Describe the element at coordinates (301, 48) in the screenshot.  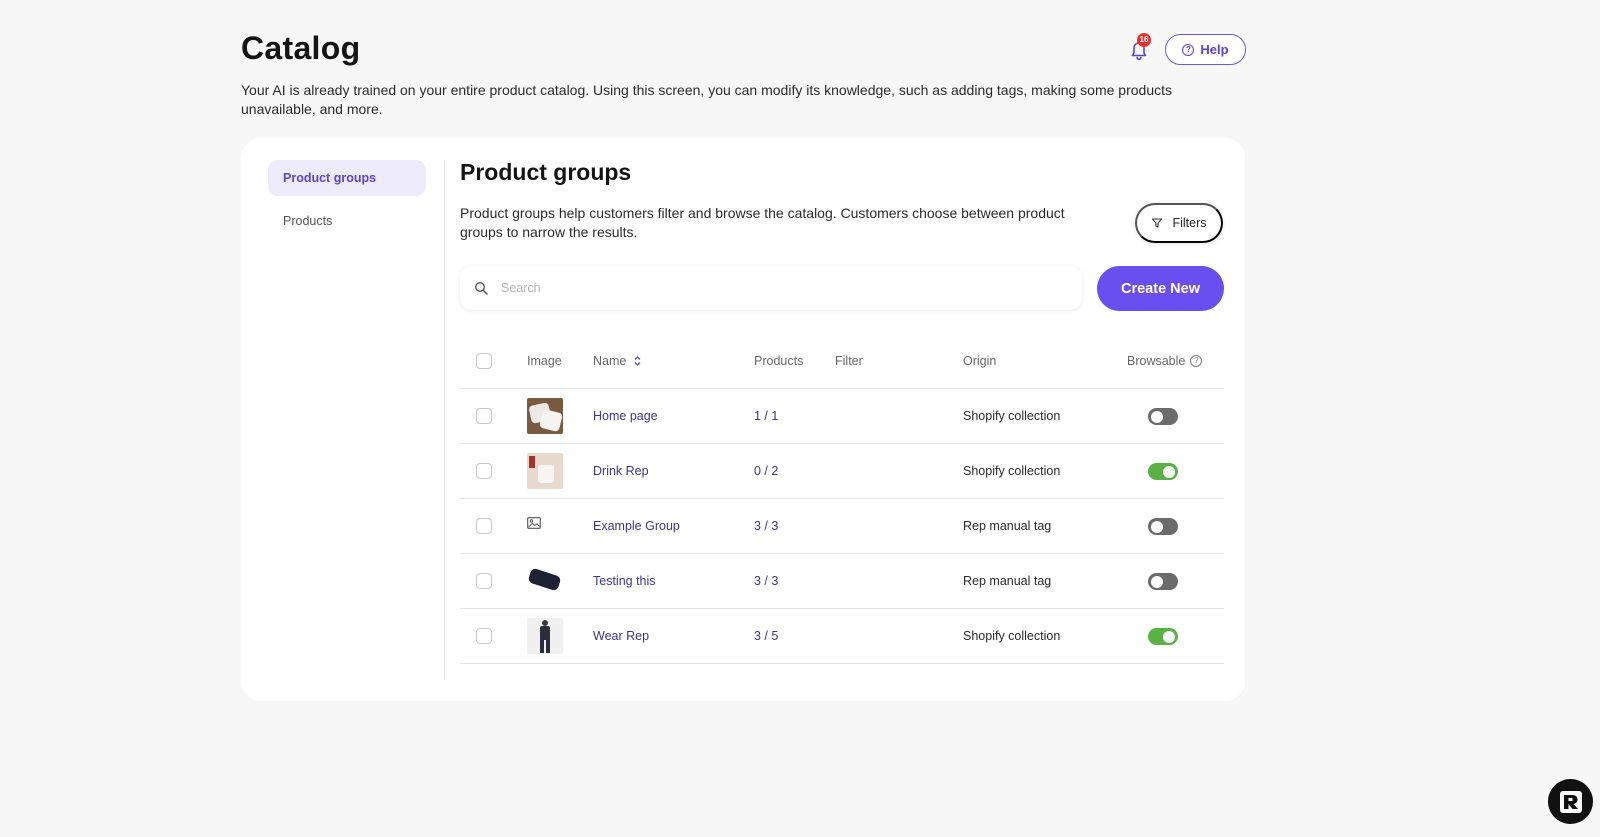
I see `page-title: Catalog` at that location.